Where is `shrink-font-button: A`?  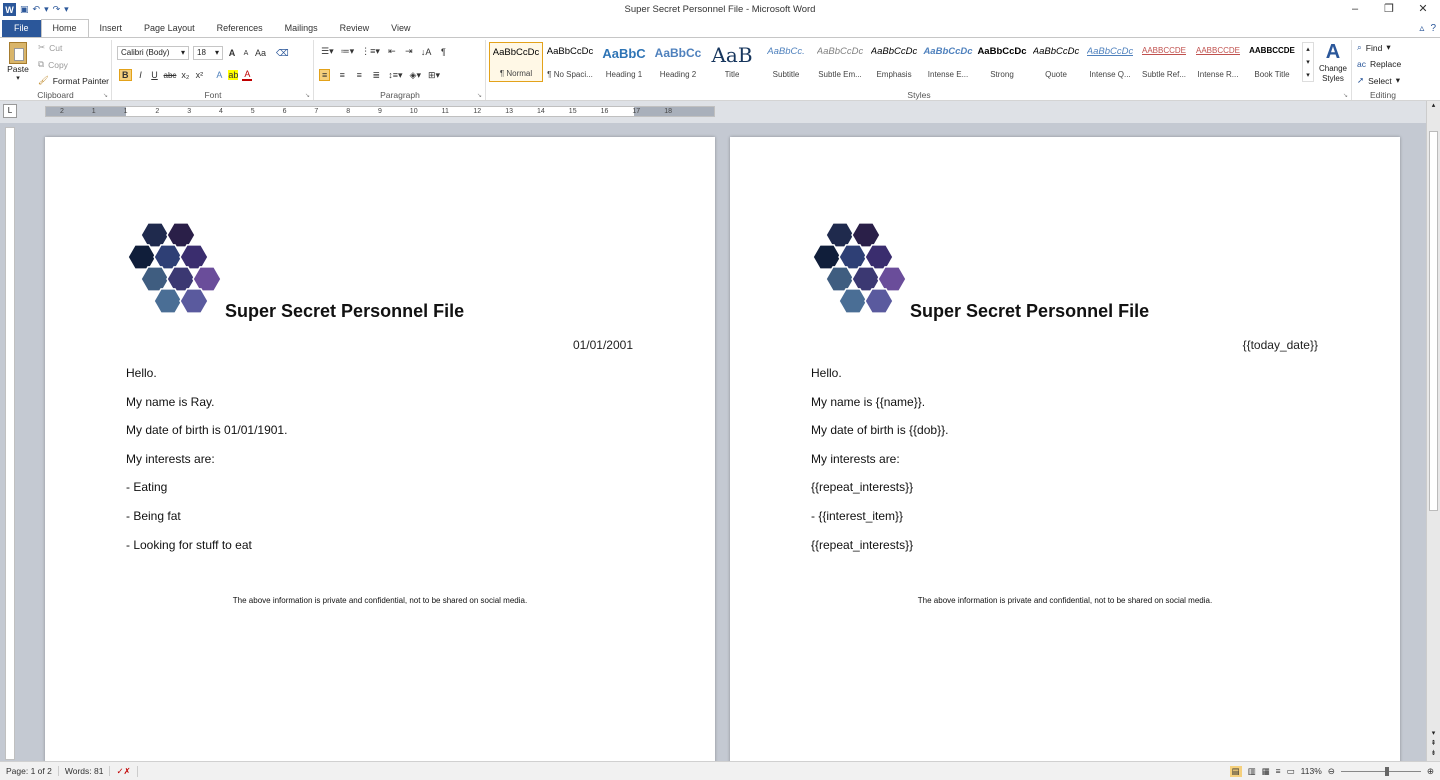
shrink-font-button: A is located at coordinates (246, 53).